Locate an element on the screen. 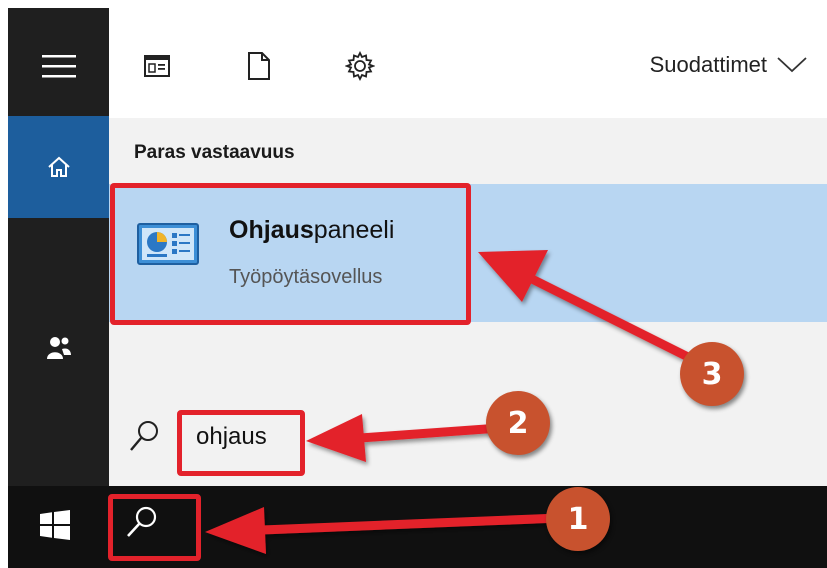 The height and width of the screenshot is (568, 827). windows-start-icon is located at coordinates (55, 525).